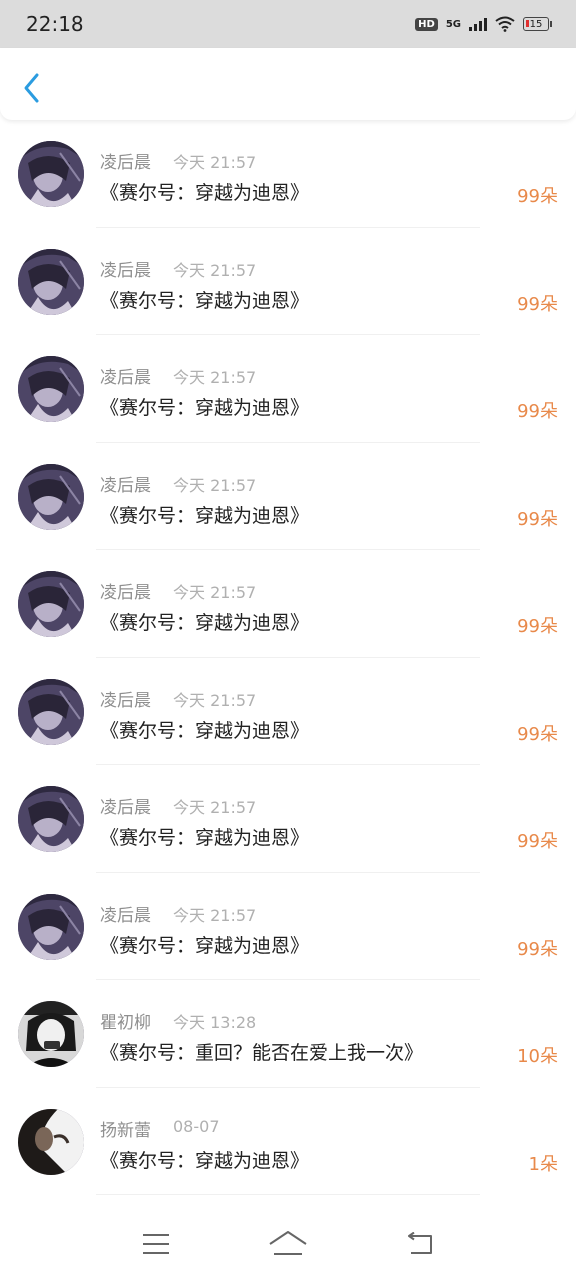  I want to click on wifi-icon, so click(505, 24).